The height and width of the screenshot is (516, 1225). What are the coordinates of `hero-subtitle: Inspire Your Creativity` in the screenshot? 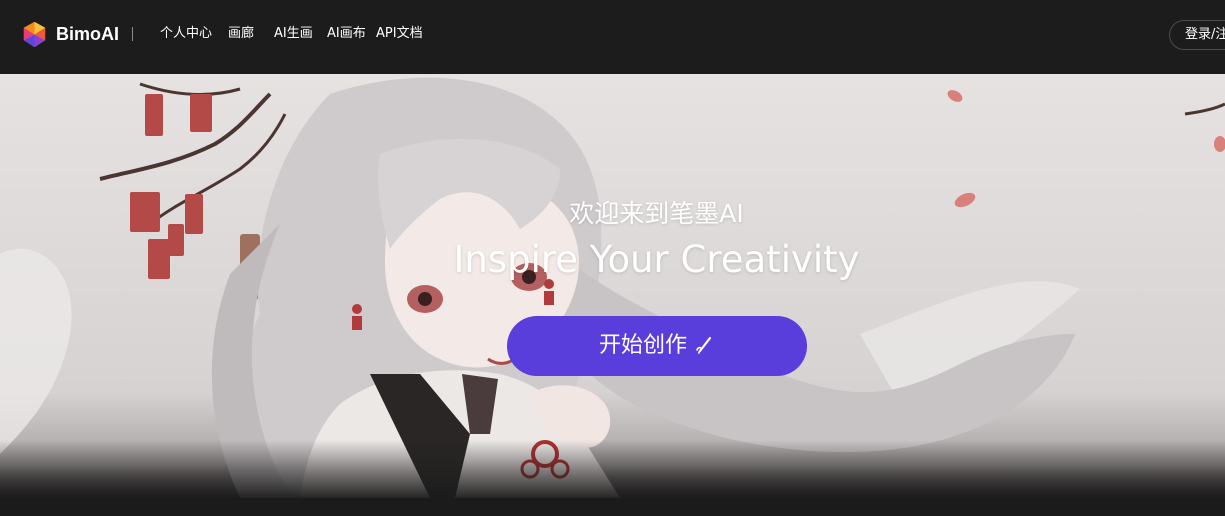 It's located at (656, 259).